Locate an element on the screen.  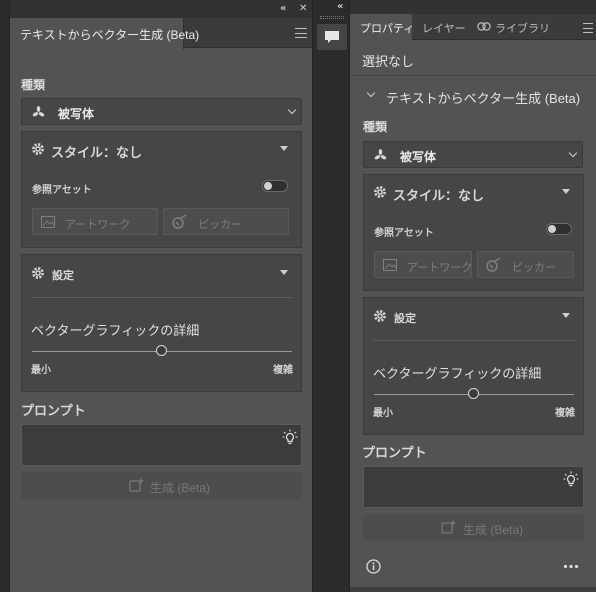
tab-text-to-vector-label: テキストからベクター生成 (Beta) is located at coordinates (110, 35).